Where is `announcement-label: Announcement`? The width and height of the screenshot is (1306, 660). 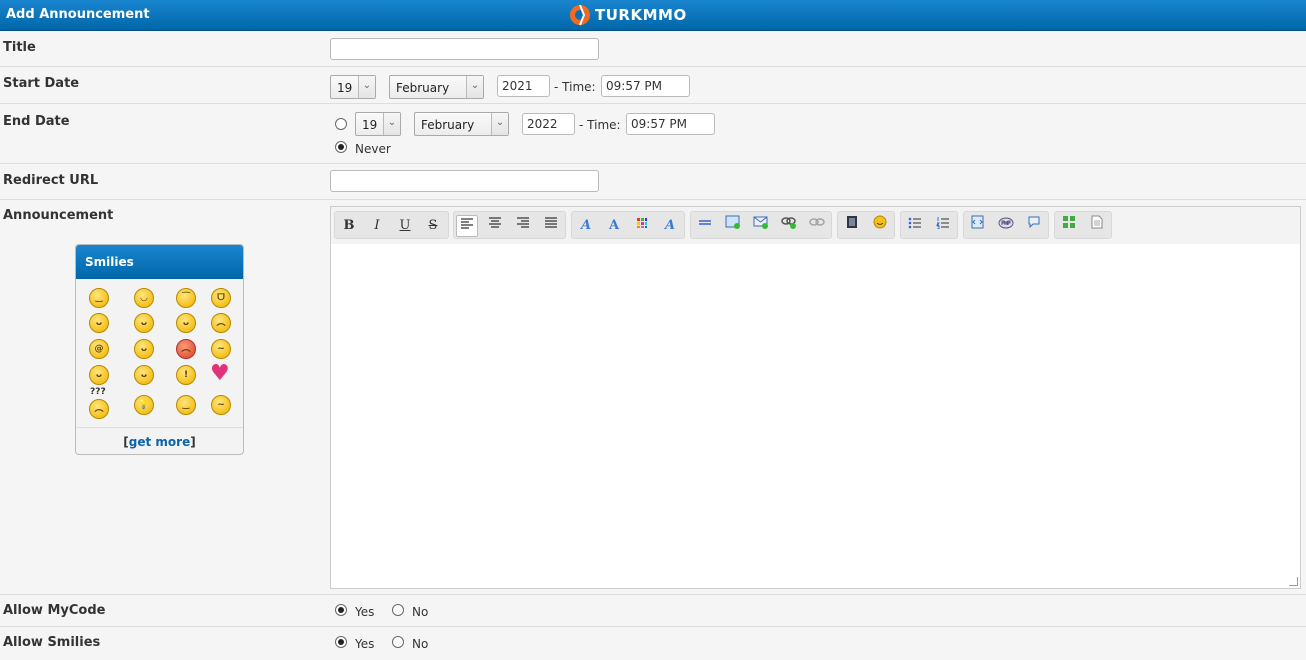 announcement-label: Announcement is located at coordinates (58, 215).